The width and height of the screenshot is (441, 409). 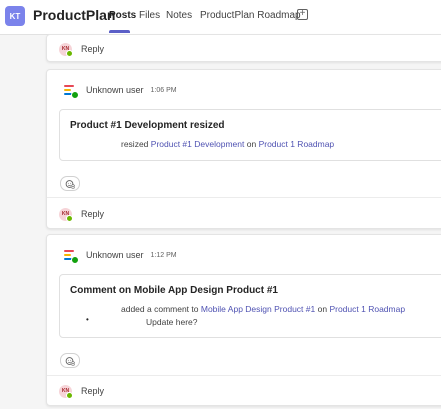 What do you see at coordinates (172, 322) in the screenshot?
I see `comment-text: Update here?` at bounding box center [172, 322].